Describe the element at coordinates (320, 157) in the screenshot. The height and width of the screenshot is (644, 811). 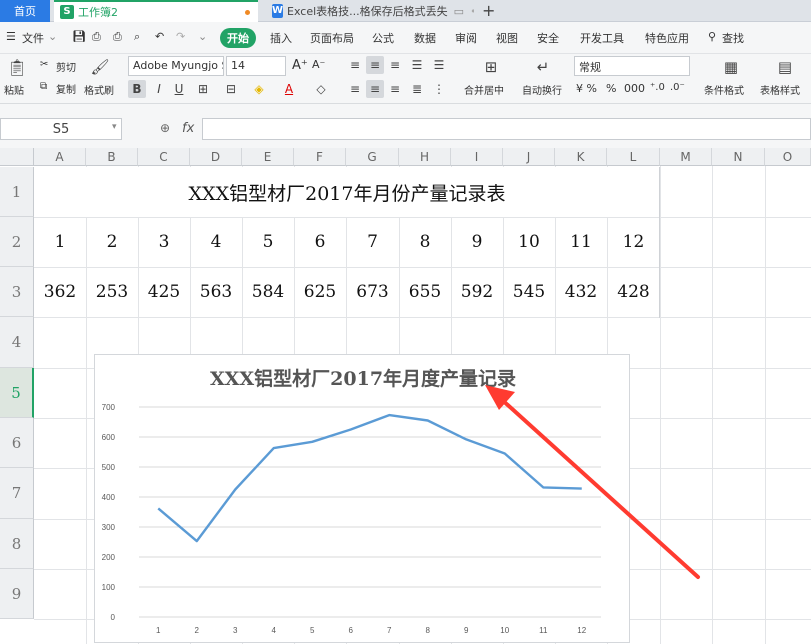
I see `column-header-f: F` at that location.